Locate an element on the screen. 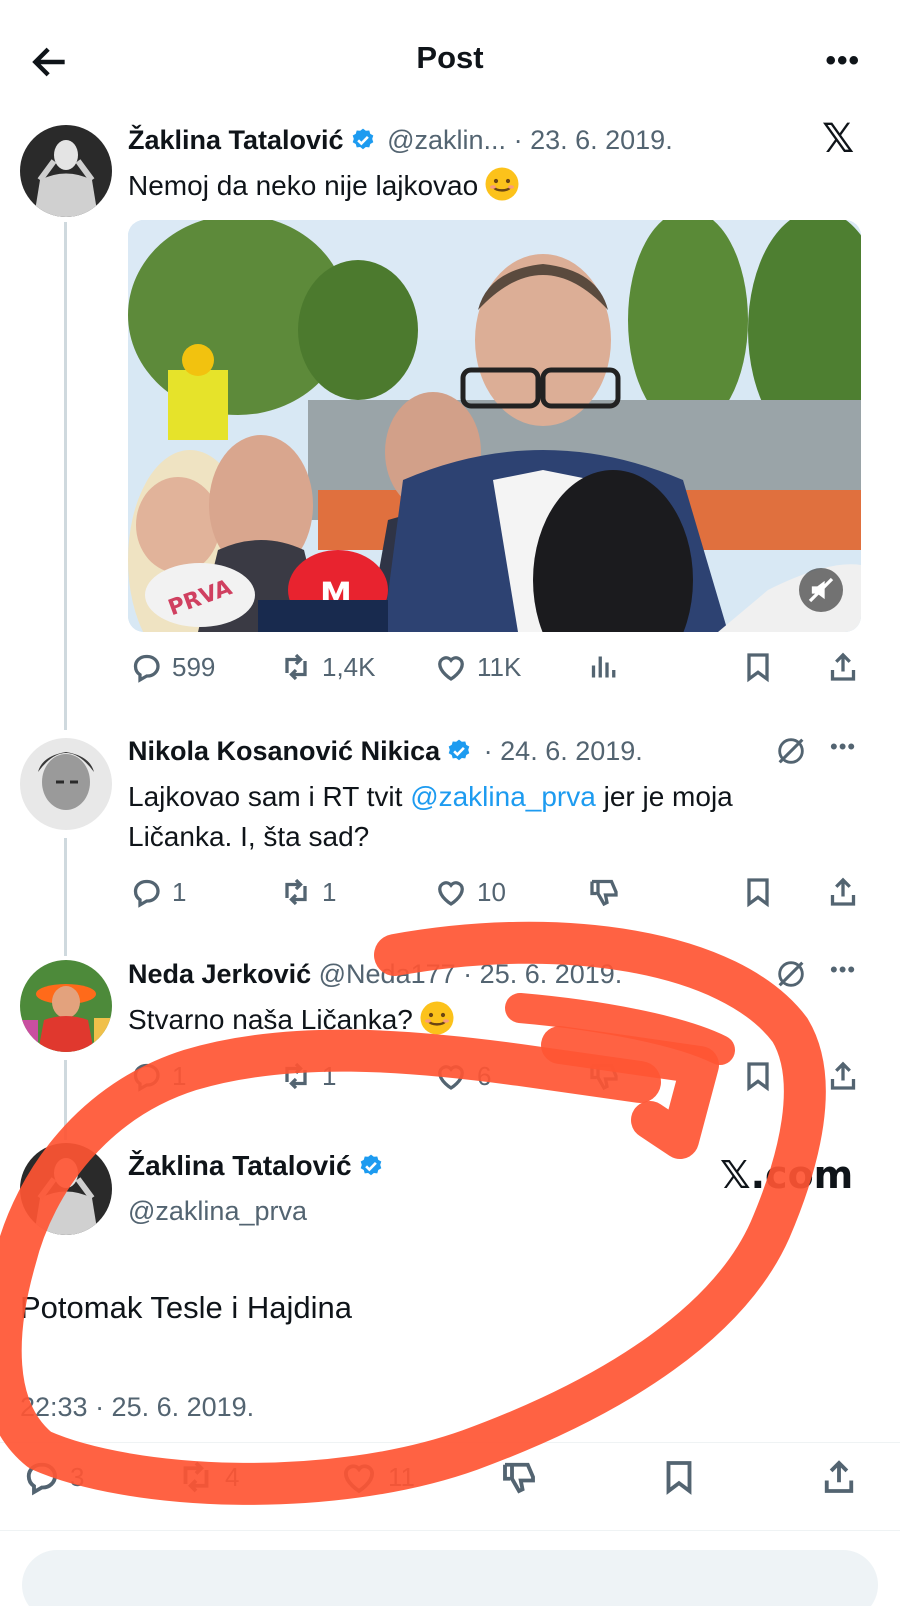  reply-compose-field is located at coordinates (450, 1578).